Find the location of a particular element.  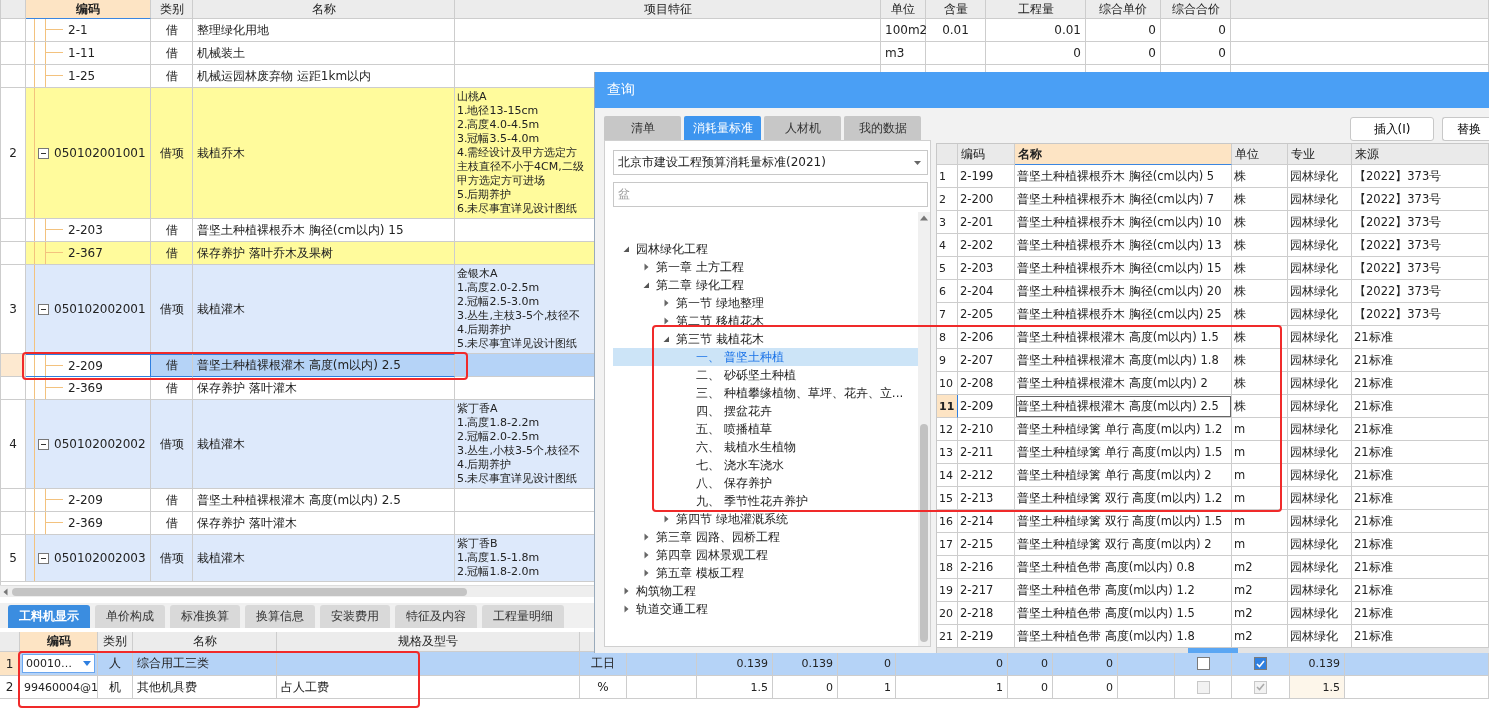

table-cell: m3 is located at coordinates (903, 53).